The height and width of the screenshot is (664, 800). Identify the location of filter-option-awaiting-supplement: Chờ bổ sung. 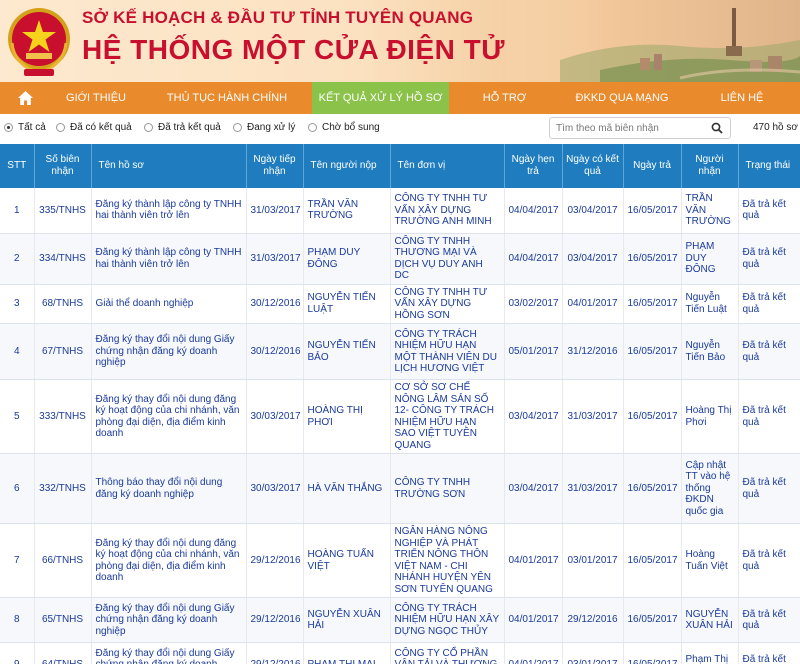
(344, 127).